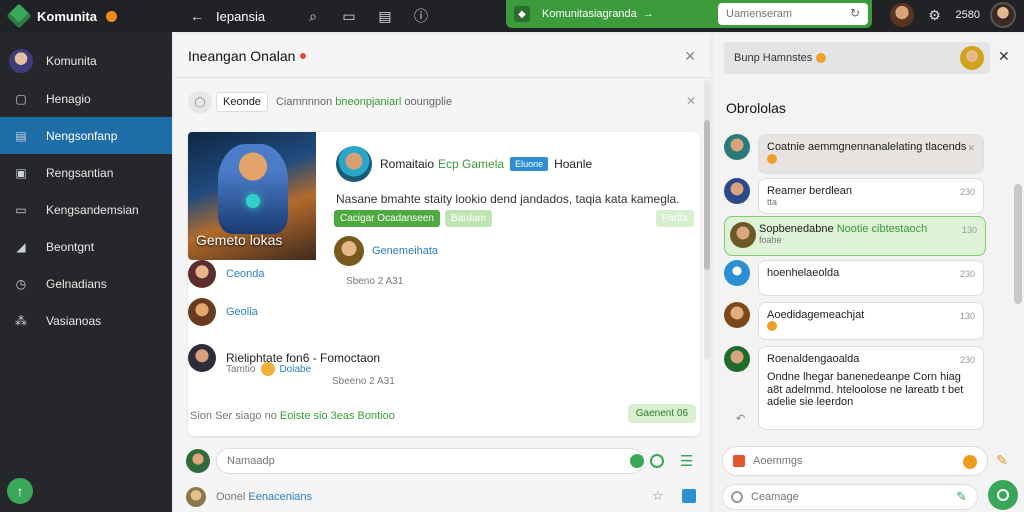 The width and height of the screenshot is (1024, 512). Describe the element at coordinates (871, 278) in the screenshot. I see `message-bubble: hoenhelaeolda 230` at that location.